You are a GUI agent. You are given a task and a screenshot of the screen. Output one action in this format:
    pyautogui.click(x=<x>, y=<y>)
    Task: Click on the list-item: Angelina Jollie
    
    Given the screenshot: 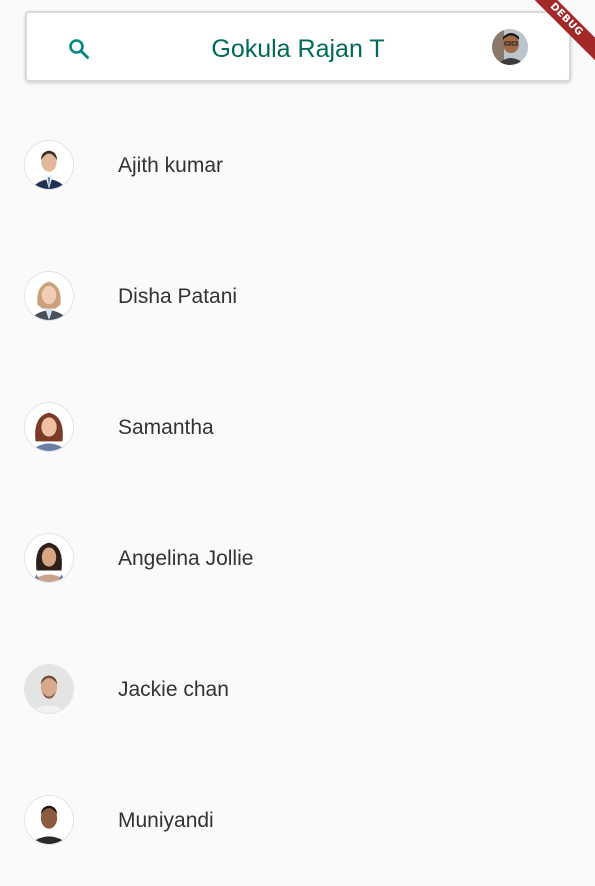 What is the action you would take?
    pyautogui.click(x=297, y=558)
    